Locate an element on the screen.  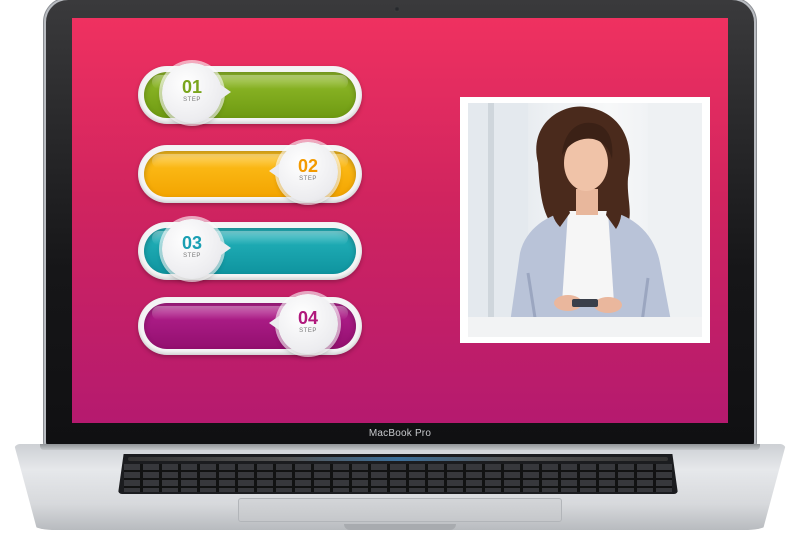
touch-bar is located at coordinates (398, 459).